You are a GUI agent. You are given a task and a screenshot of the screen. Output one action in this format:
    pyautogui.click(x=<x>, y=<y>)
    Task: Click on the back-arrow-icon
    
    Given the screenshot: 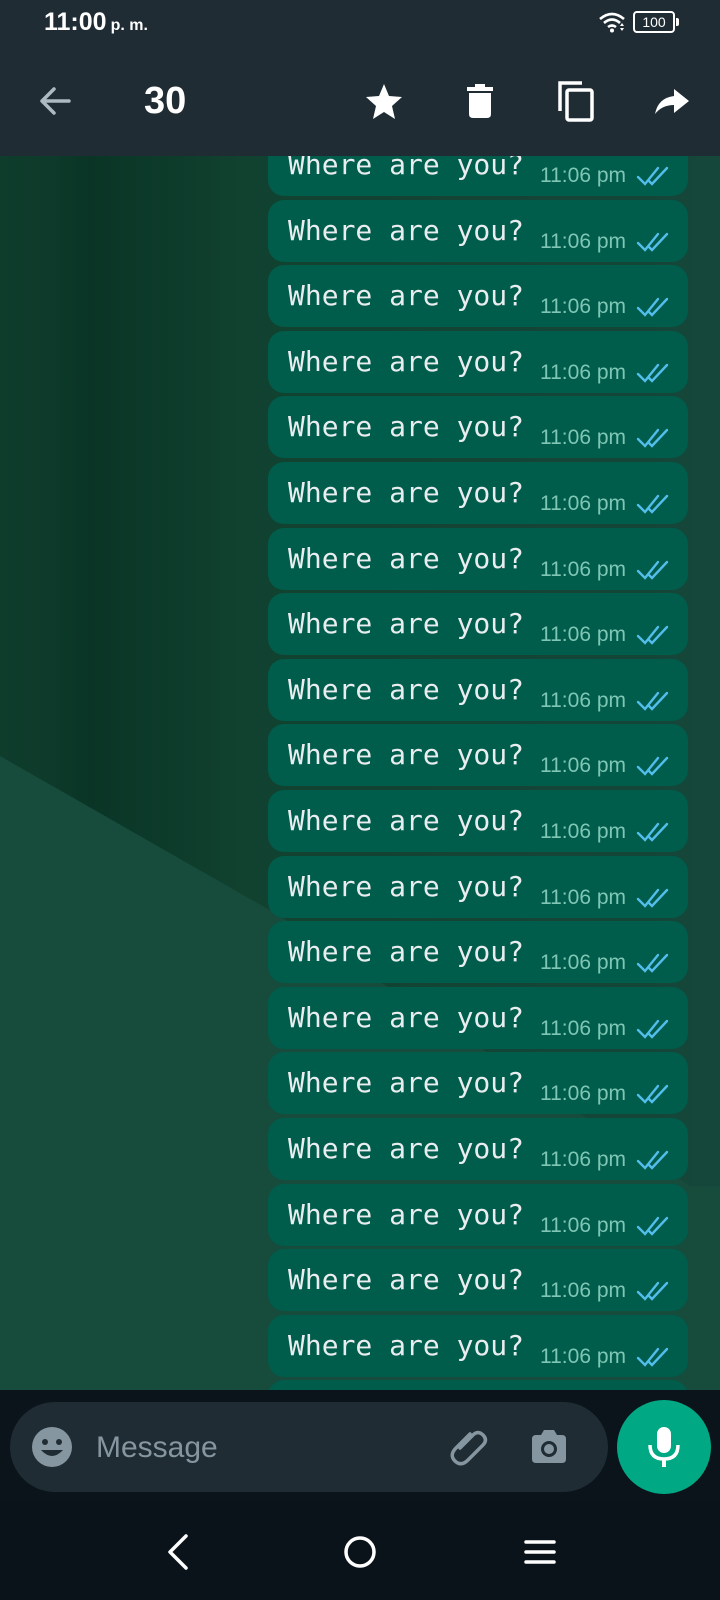 What is the action you would take?
    pyautogui.click(x=55, y=101)
    